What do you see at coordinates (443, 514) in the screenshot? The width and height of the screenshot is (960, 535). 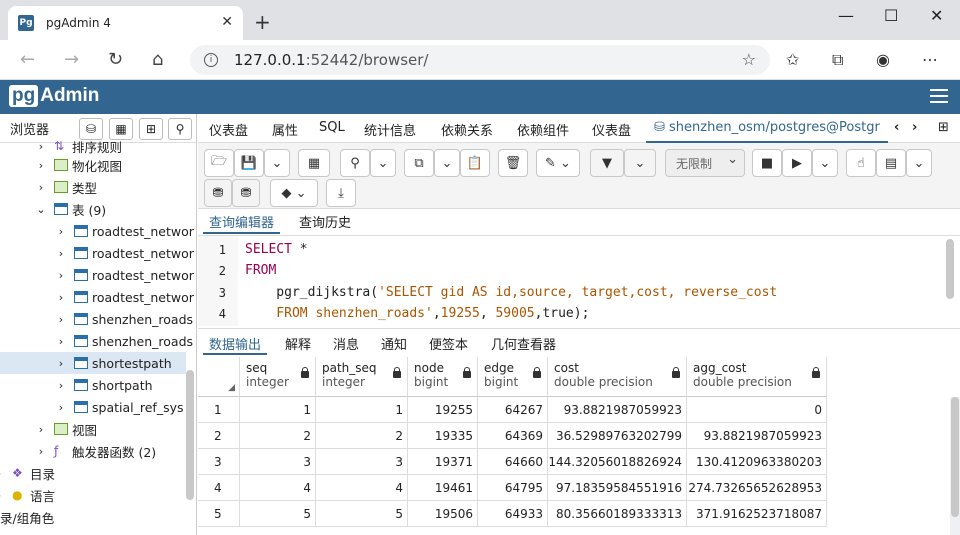 I see `table-cell: 19506` at bounding box center [443, 514].